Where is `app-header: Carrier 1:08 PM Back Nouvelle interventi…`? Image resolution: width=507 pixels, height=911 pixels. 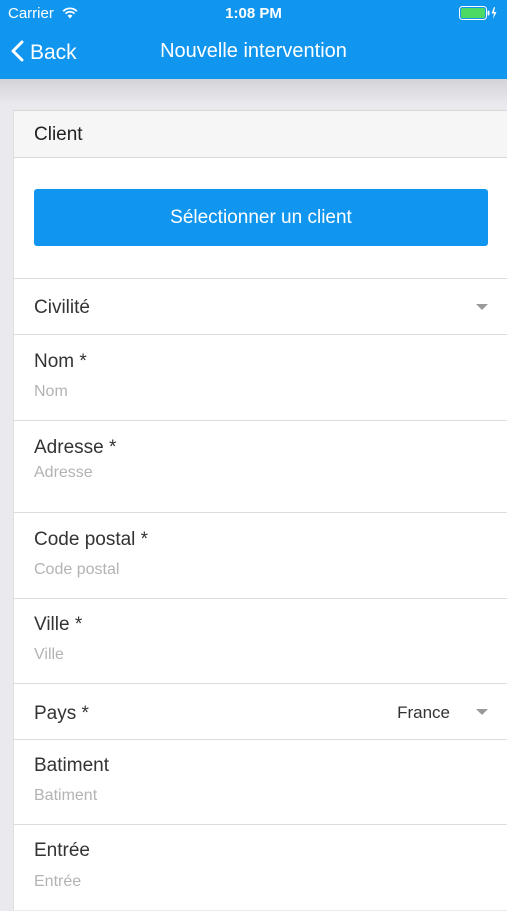
app-header: Carrier 1:08 PM Back Nouvelle interventi… is located at coordinates (253, 39).